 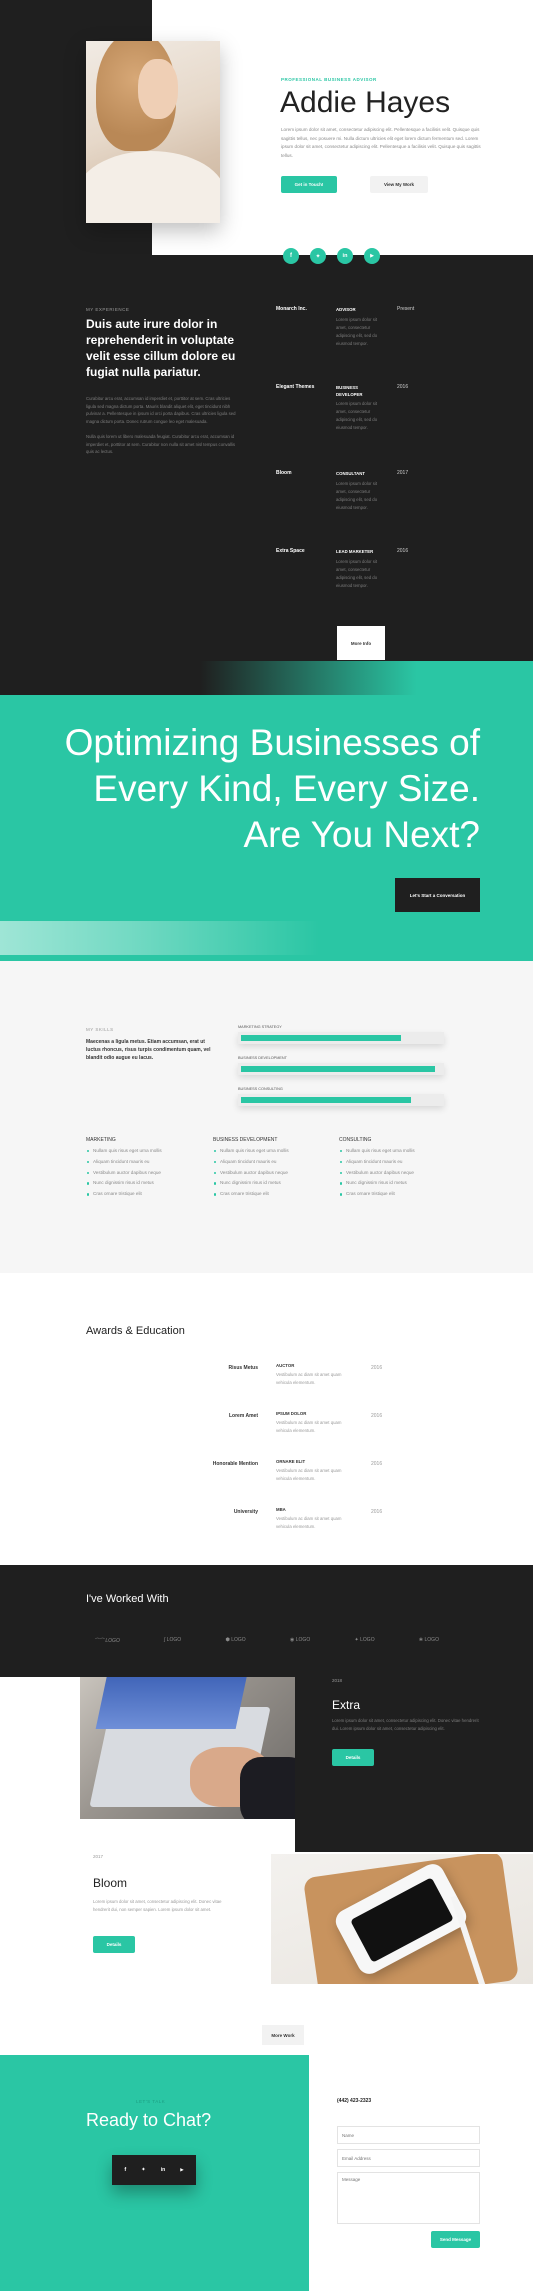 What do you see at coordinates (437, 895) in the screenshot?
I see `start-conversation-button: Let's Start a Conversation` at bounding box center [437, 895].